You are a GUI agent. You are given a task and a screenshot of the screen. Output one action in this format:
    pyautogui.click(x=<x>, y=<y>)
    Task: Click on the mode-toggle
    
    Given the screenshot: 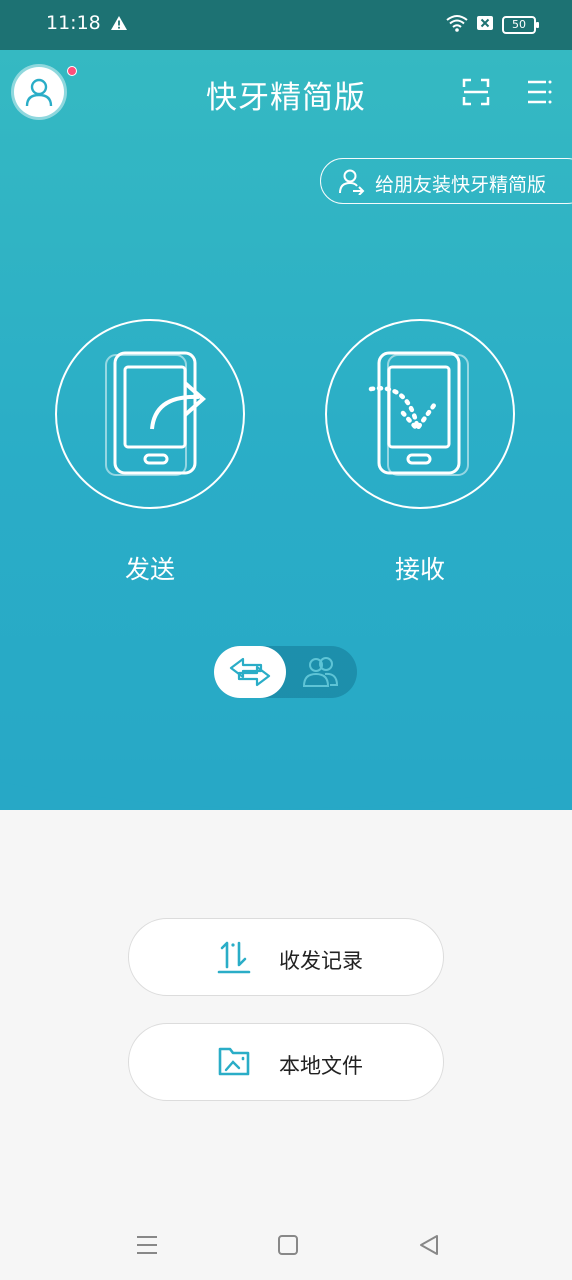 What is the action you would take?
    pyautogui.click(x=285, y=672)
    